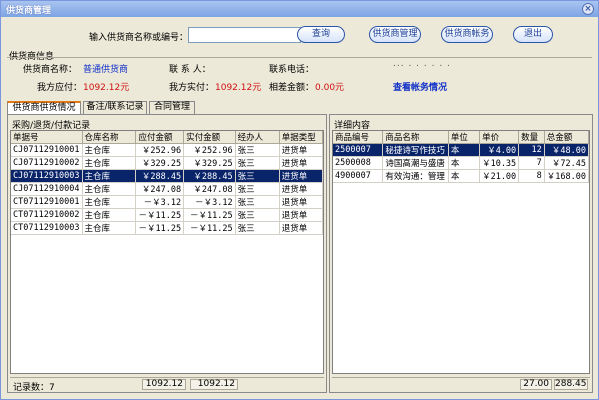  What do you see at coordinates (499, 176) in the screenshot?
I see `table-cell: ￥21.00` at bounding box center [499, 176].